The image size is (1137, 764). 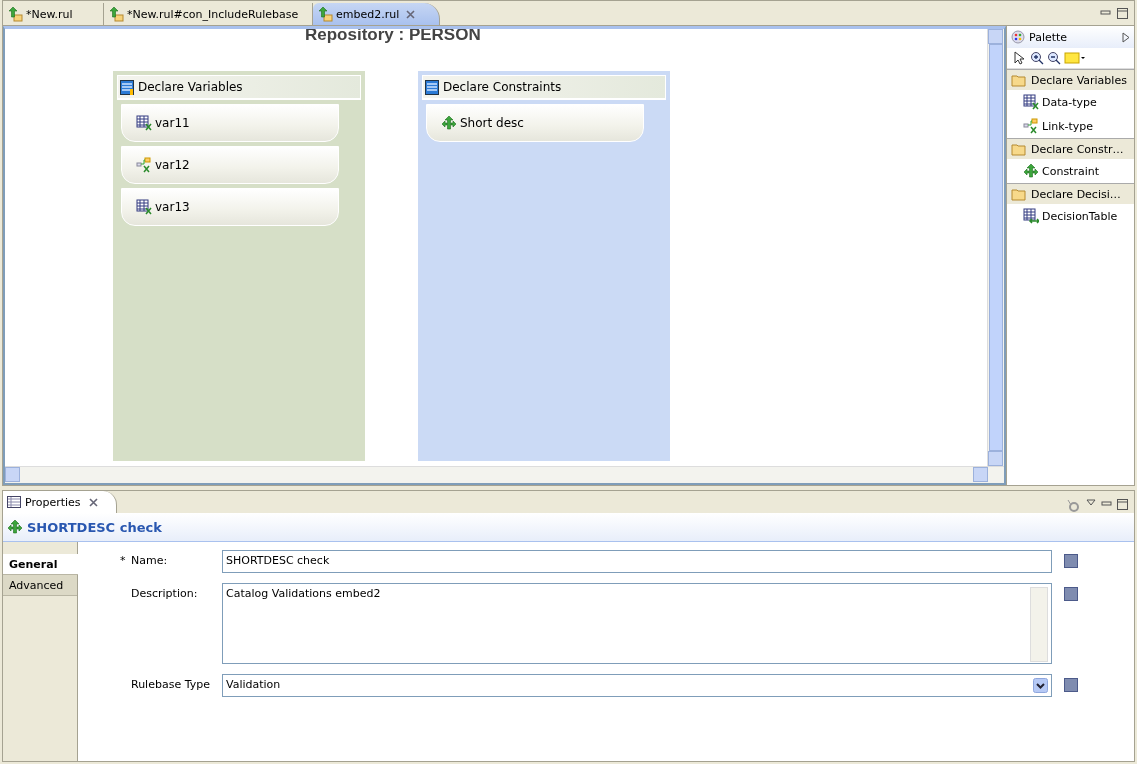 What do you see at coordinates (544, 266) in the screenshot?
I see `container-panel: Declare Constraints Short desc` at bounding box center [544, 266].